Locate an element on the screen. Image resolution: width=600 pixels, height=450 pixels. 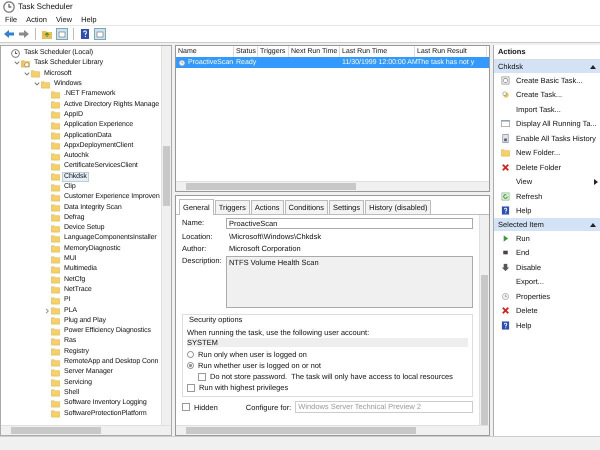
task-wizard-icon is located at coordinates (505, 80).